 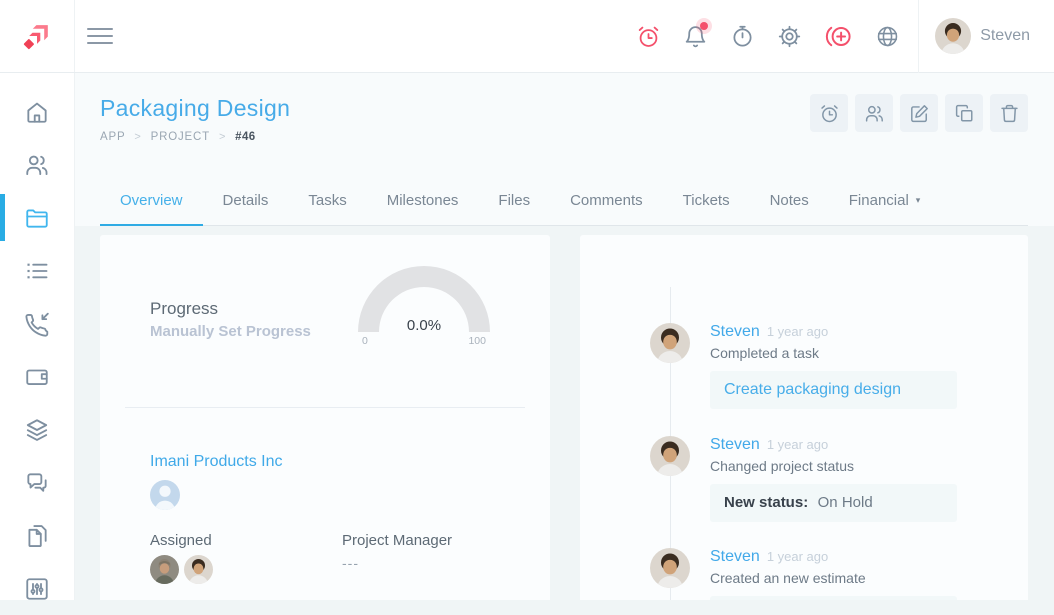 I want to click on breadcrumb-app: APP, so click(x=112, y=137).